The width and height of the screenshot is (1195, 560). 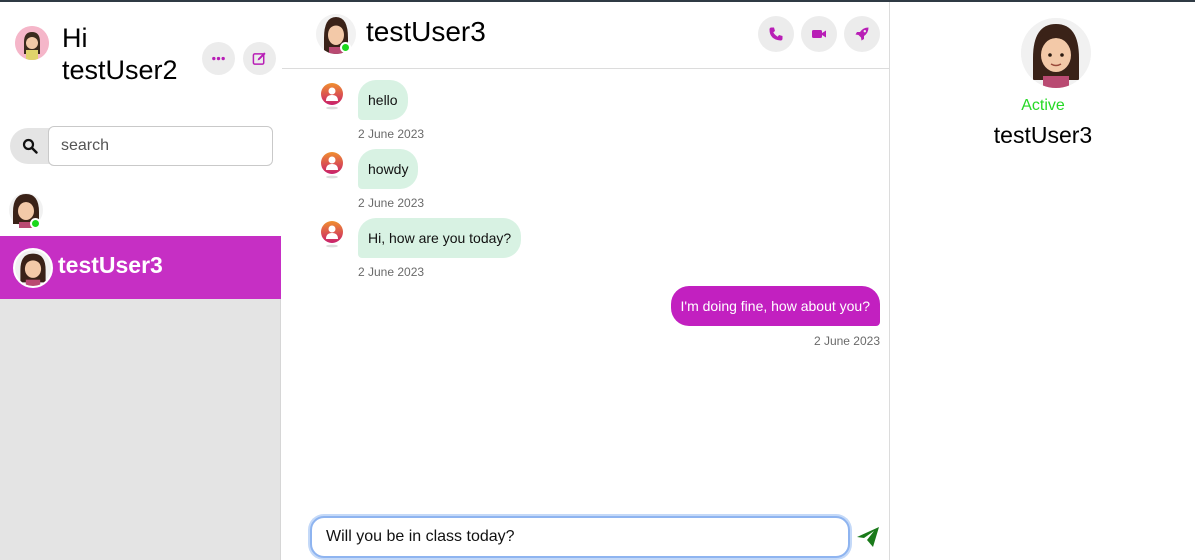 I want to click on incoming-message-bubble: howdy, so click(x=388, y=169).